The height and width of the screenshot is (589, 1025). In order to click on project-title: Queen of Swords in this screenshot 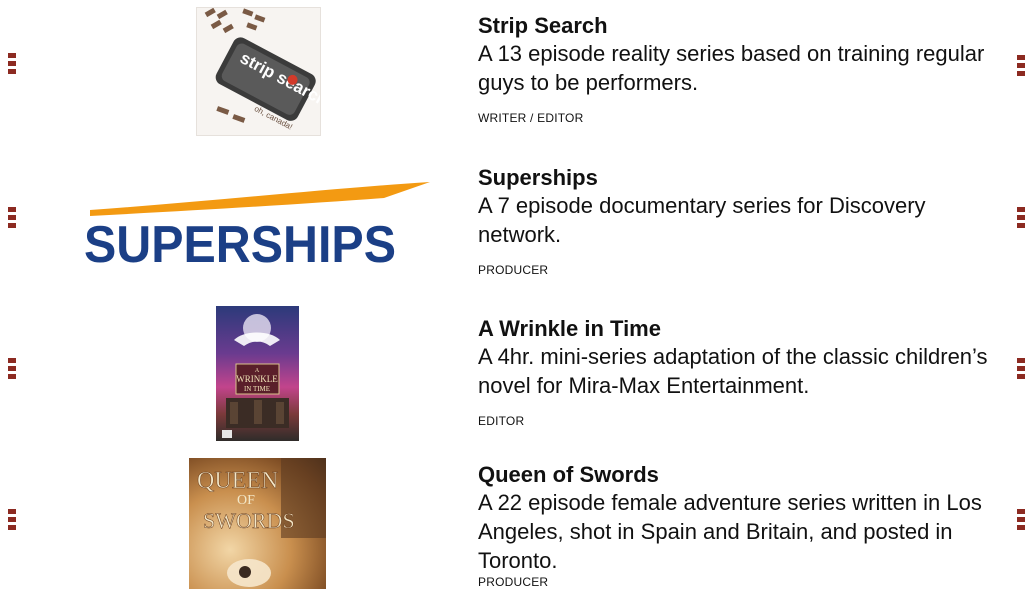, I will do `click(738, 475)`.